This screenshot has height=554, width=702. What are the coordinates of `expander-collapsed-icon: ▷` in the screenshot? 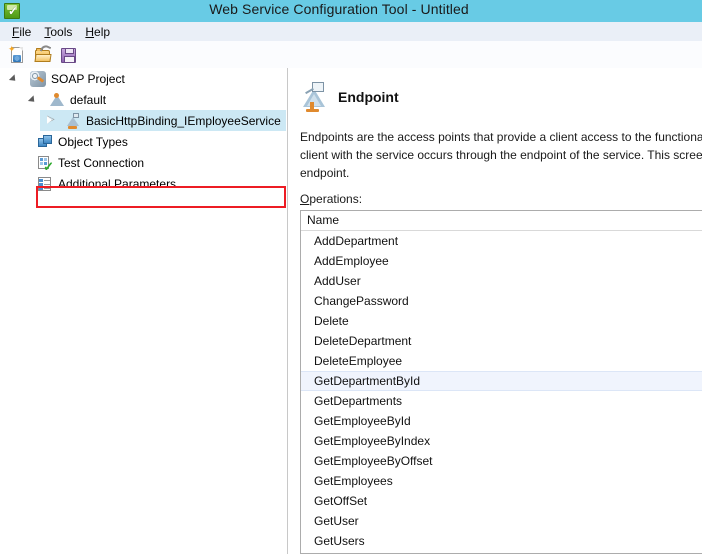 It's located at (50, 120).